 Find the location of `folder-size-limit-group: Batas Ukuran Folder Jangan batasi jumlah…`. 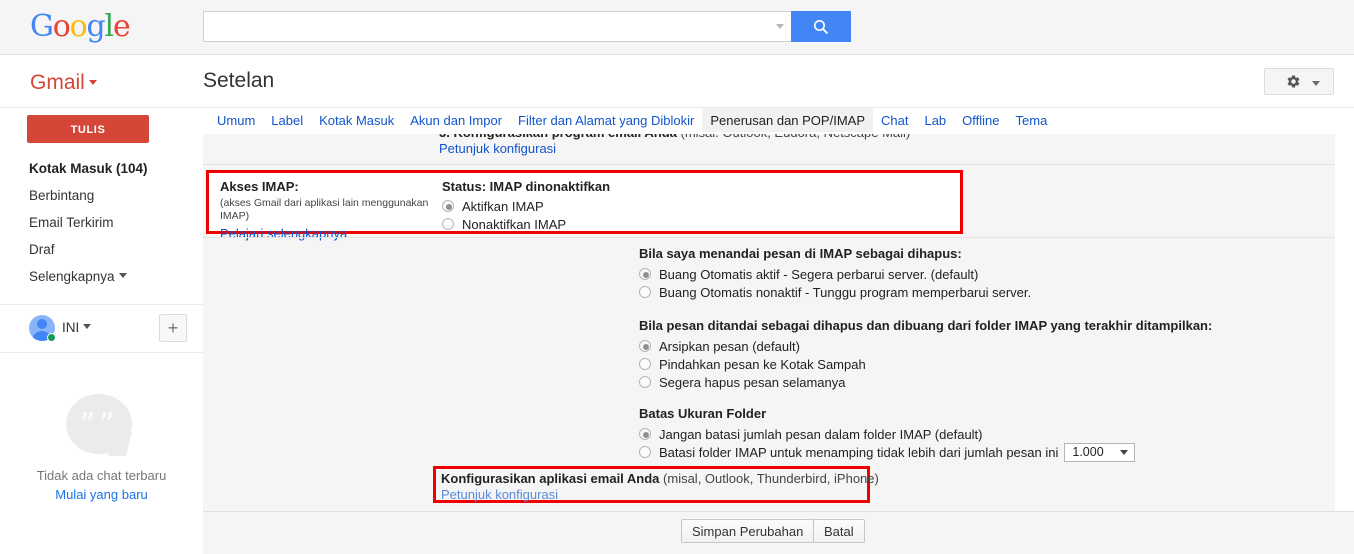

folder-size-limit-group: Batas Ukuran Folder Jangan batasi jumlah… is located at coordinates (887, 434).